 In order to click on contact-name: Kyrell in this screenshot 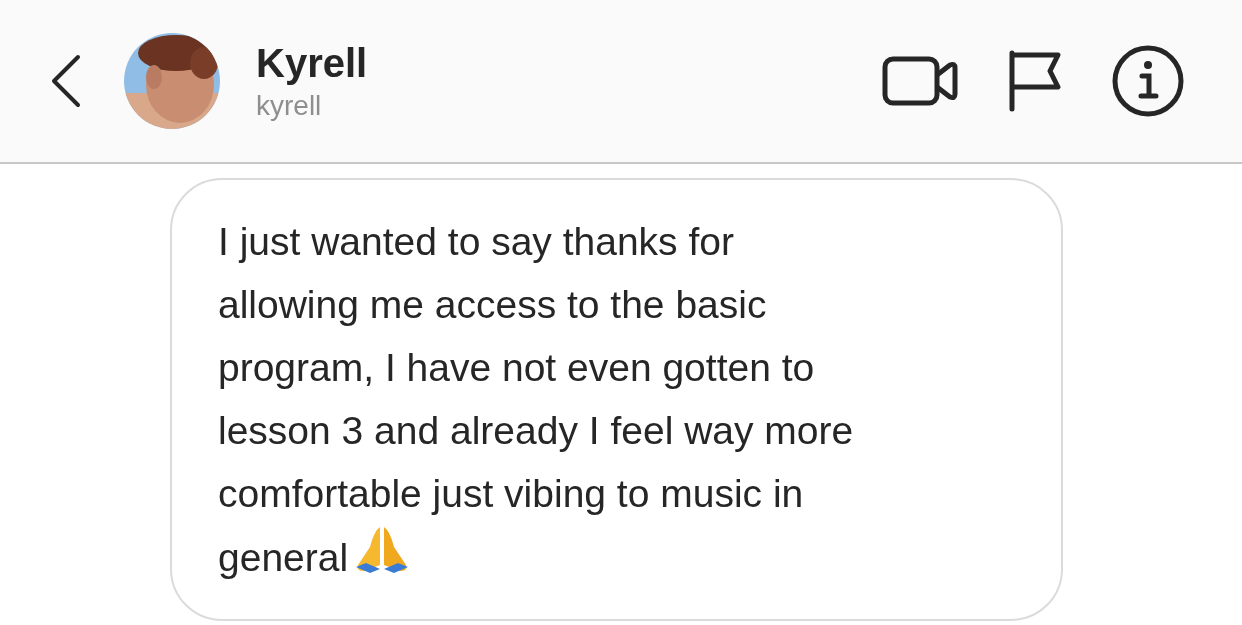, I will do `click(312, 63)`.